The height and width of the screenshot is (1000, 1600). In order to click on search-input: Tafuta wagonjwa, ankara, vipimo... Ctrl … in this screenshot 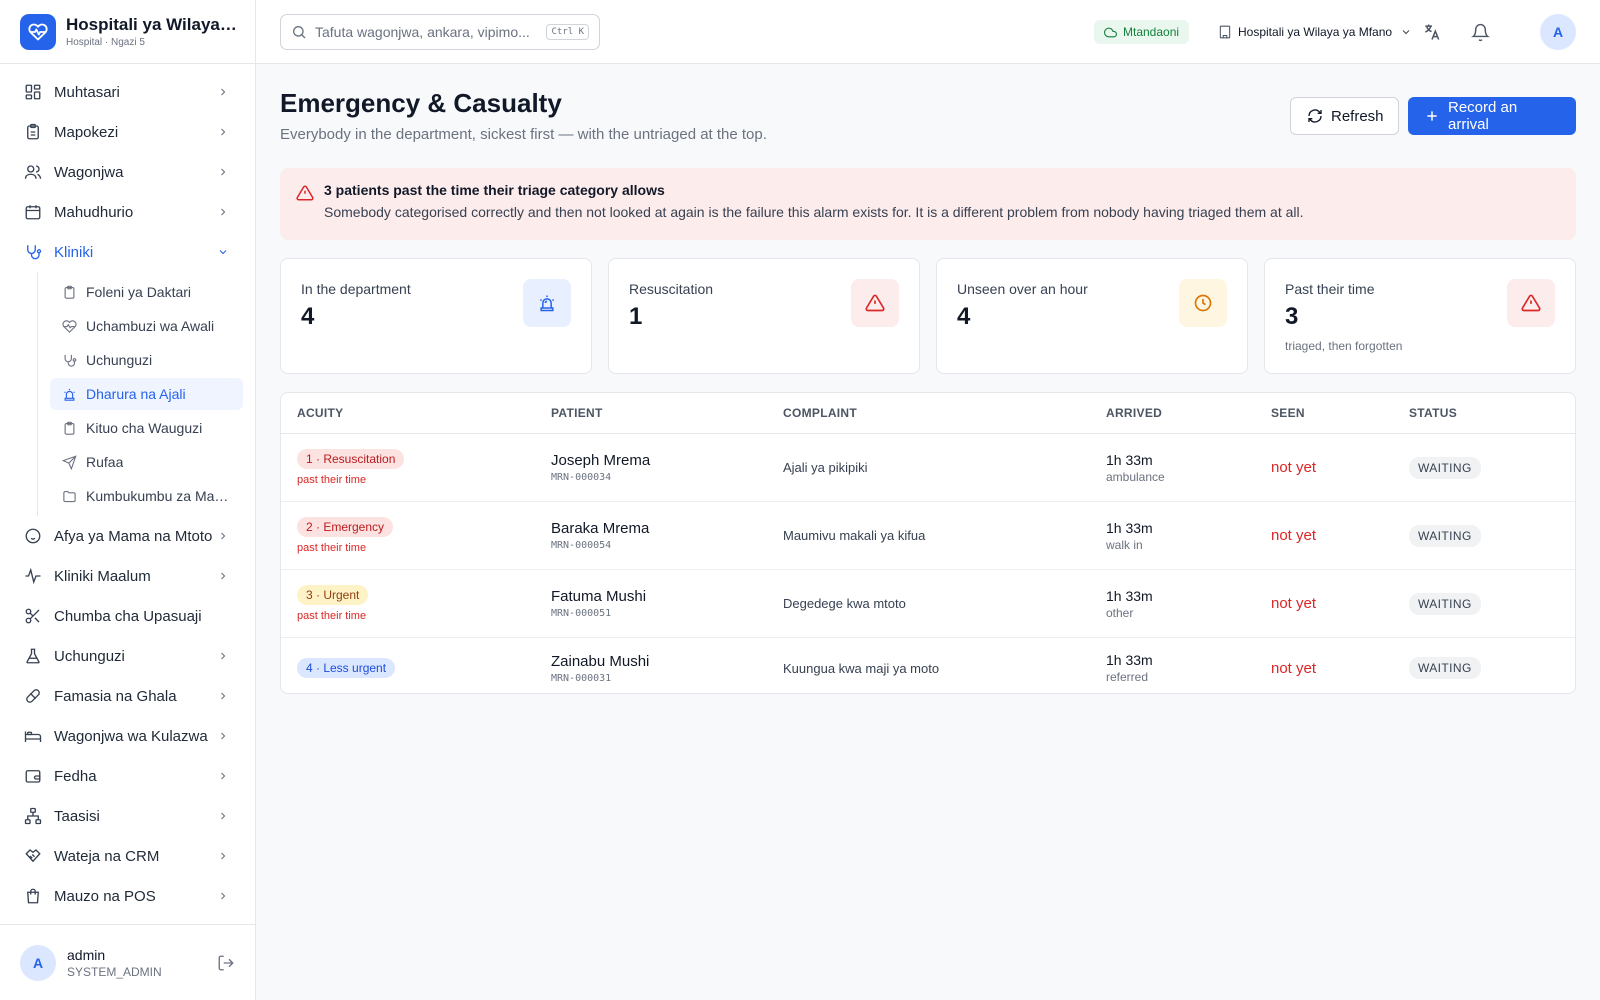, I will do `click(440, 32)`.